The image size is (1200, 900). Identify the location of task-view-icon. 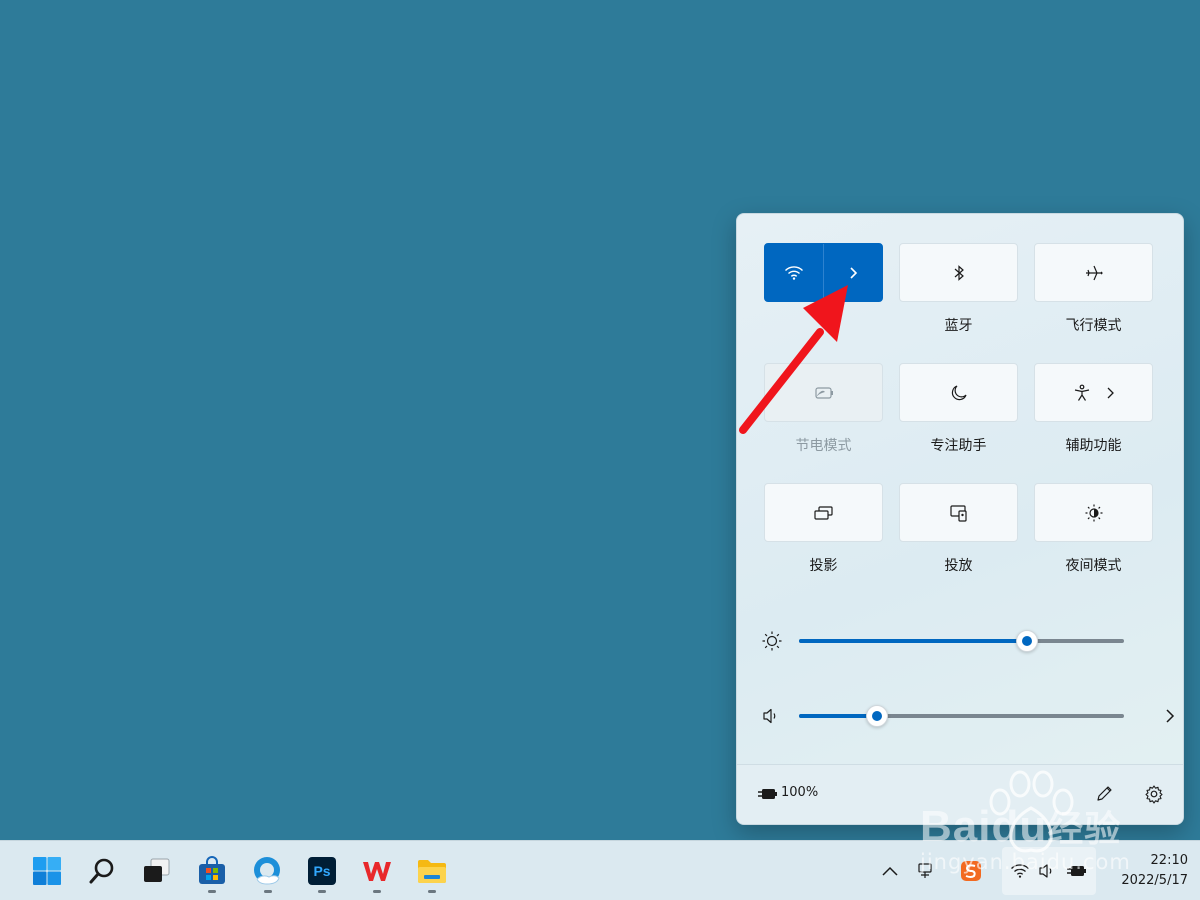
(157, 870).